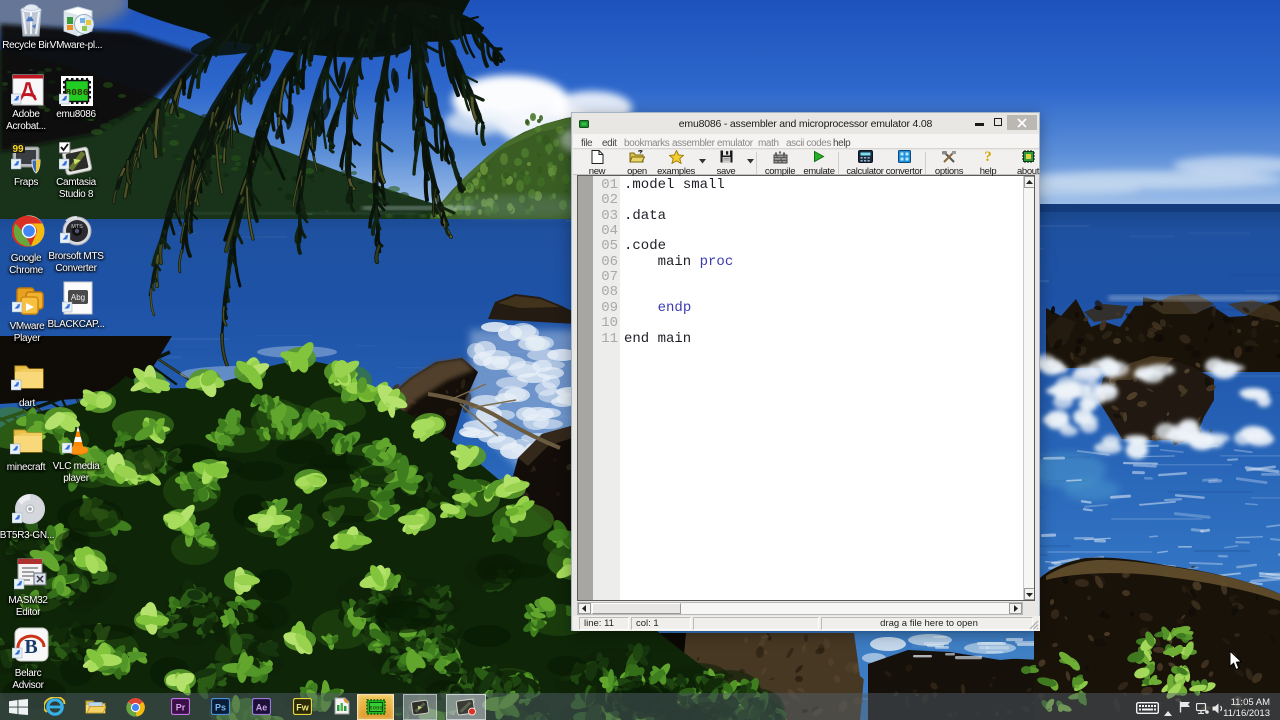 The height and width of the screenshot is (720, 1280). Describe the element at coordinates (30, 647) in the screenshot. I see `svg-text: B` at that location.